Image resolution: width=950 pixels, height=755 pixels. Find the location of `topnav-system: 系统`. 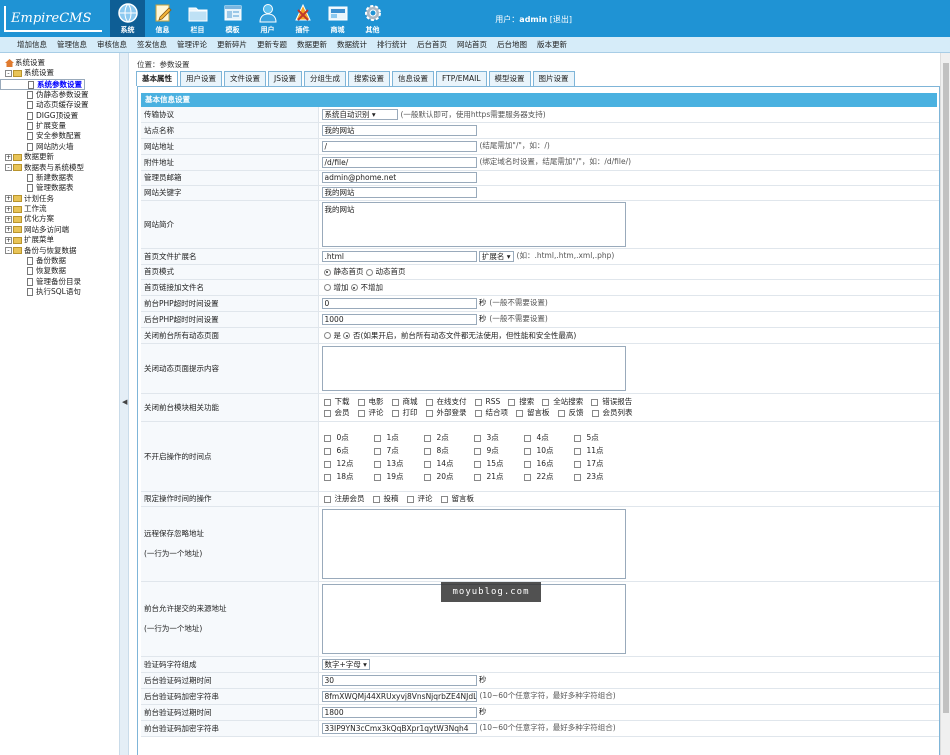

topnav-system: 系统 is located at coordinates (127, 18).